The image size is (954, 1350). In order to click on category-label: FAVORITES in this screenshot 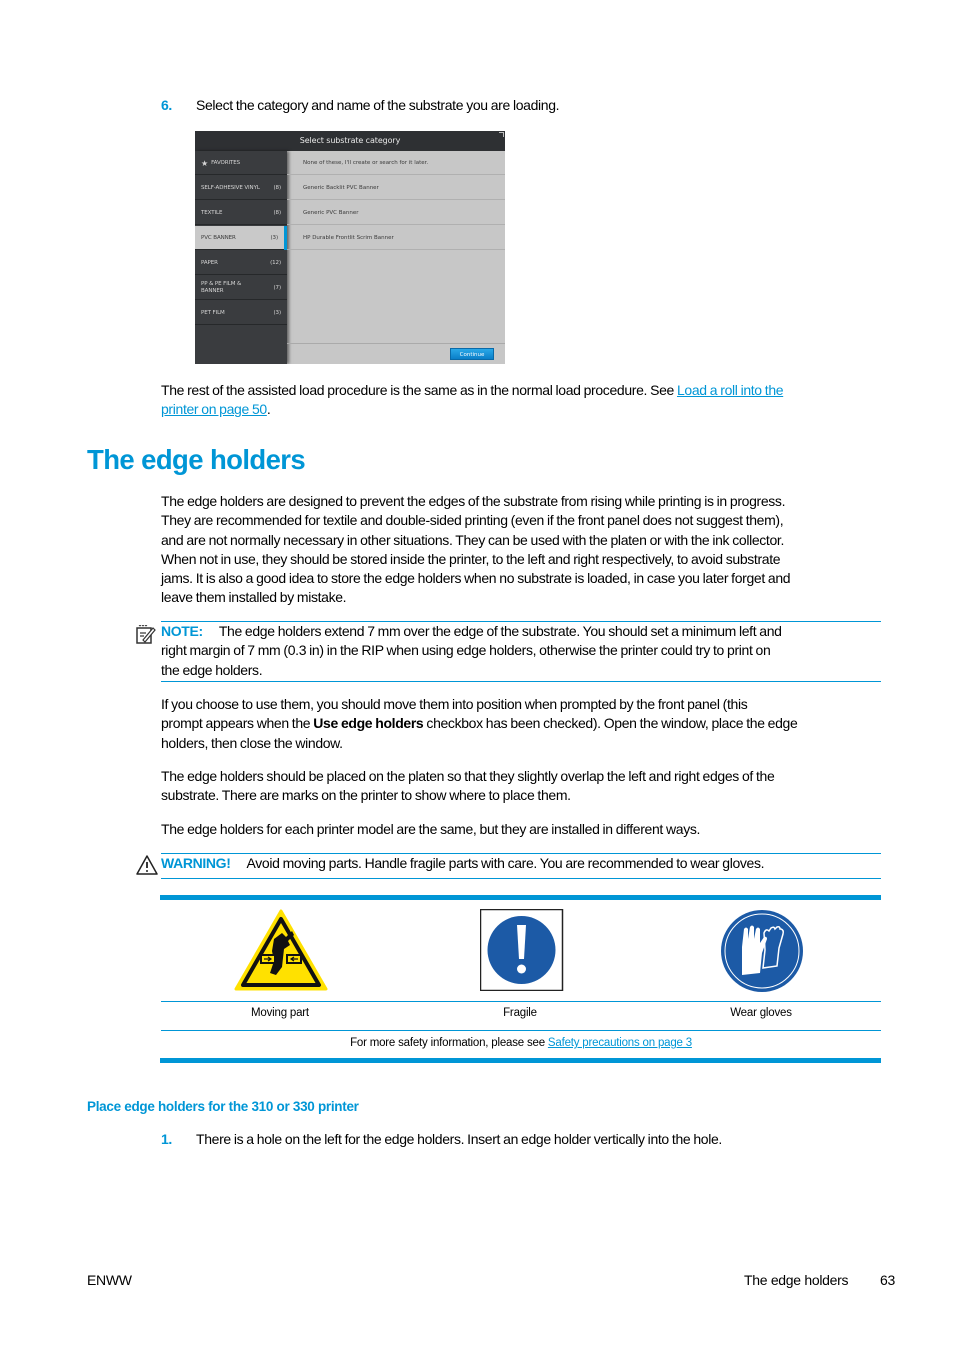, I will do `click(226, 162)`.